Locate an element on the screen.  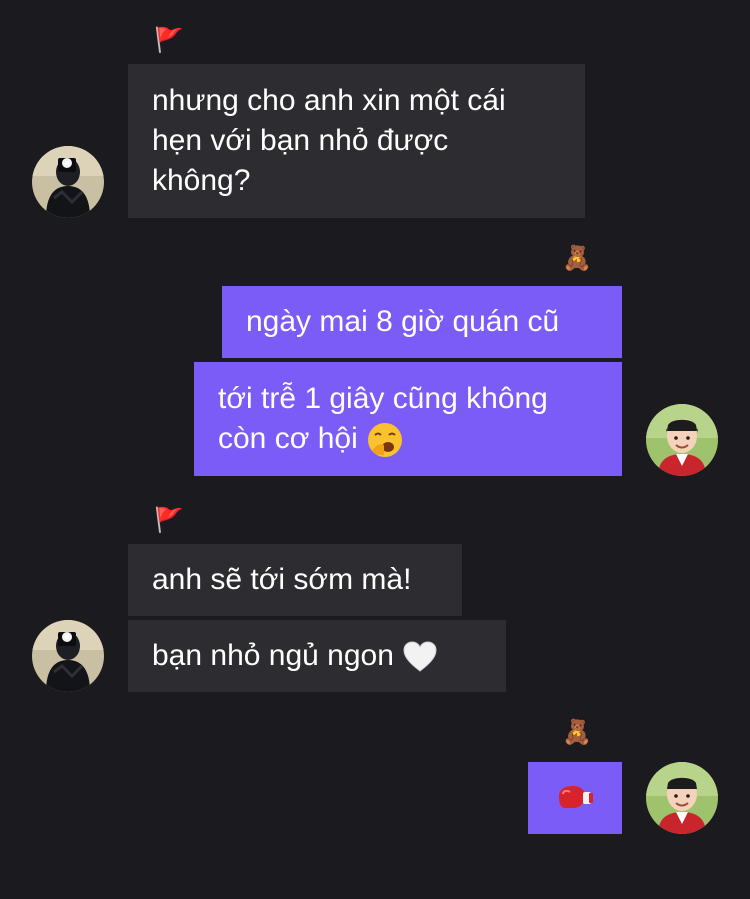
message-bubble-outgoing: tới trễ 1 giây cũng không còn cơ hội is located at coordinates (408, 419).